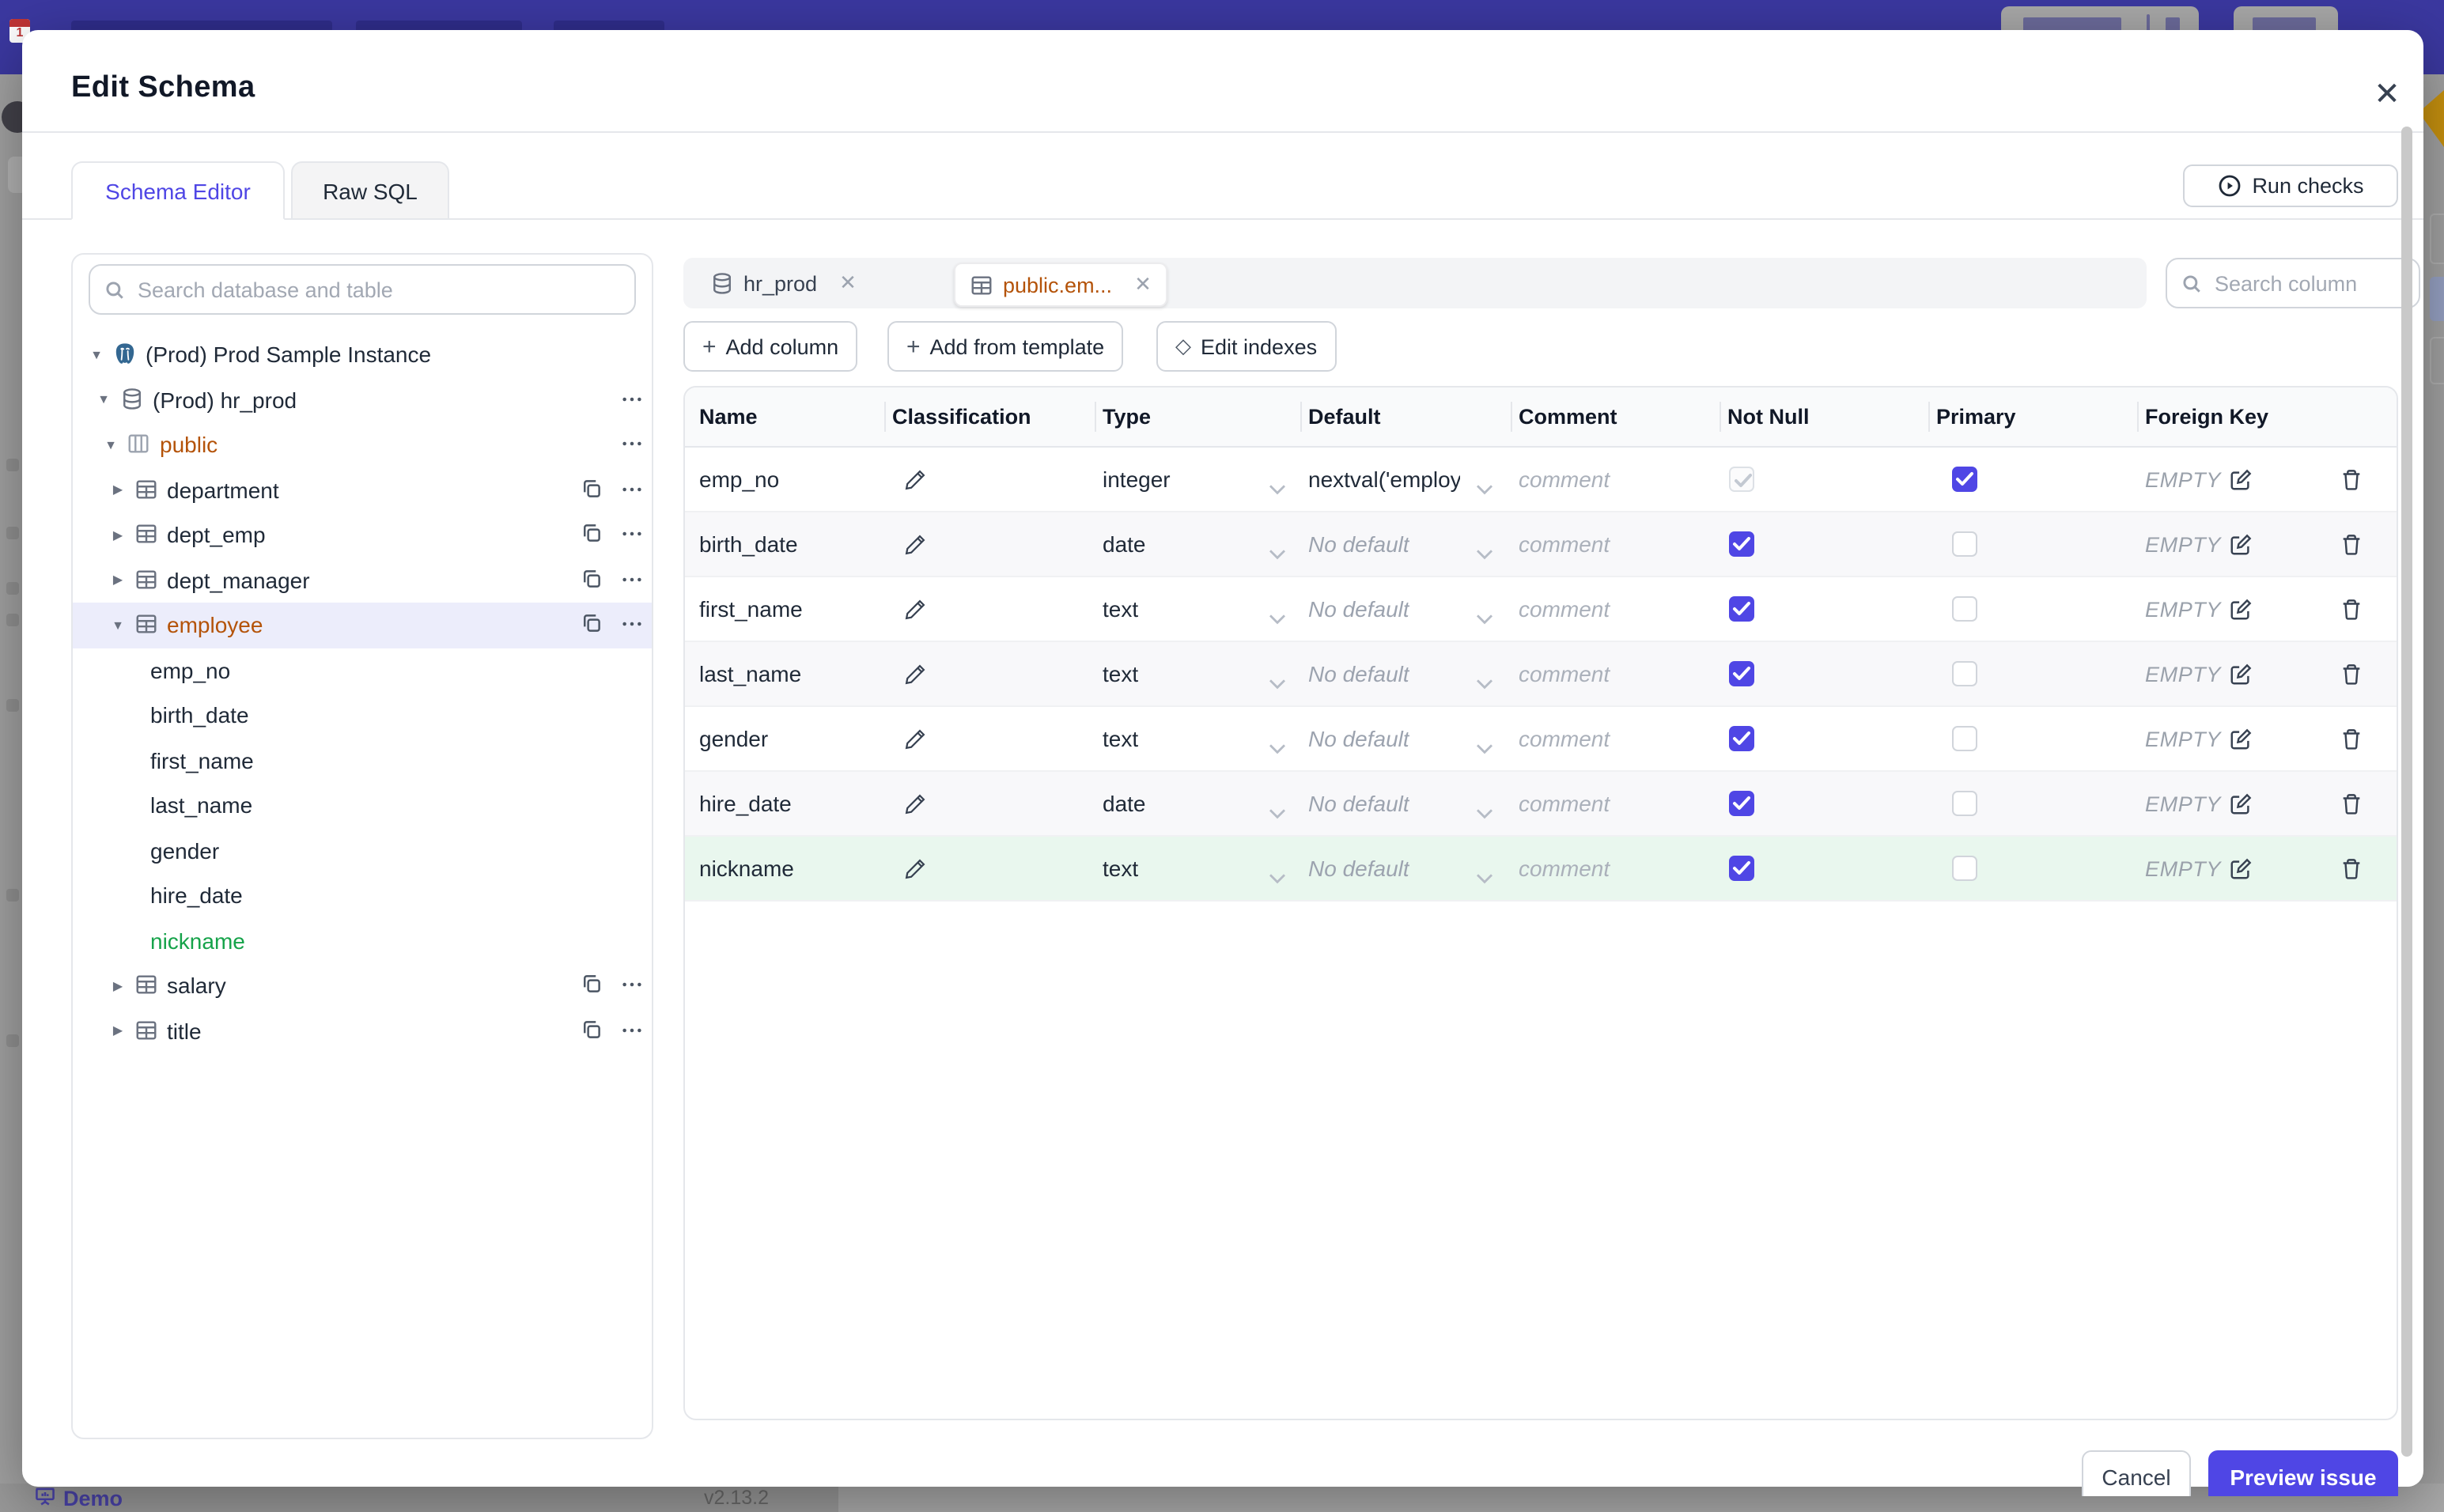 Image resolution: width=2444 pixels, height=1512 pixels. I want to click on edit-indexes-button: ◇ Edit indexes, so click(1246, 346).